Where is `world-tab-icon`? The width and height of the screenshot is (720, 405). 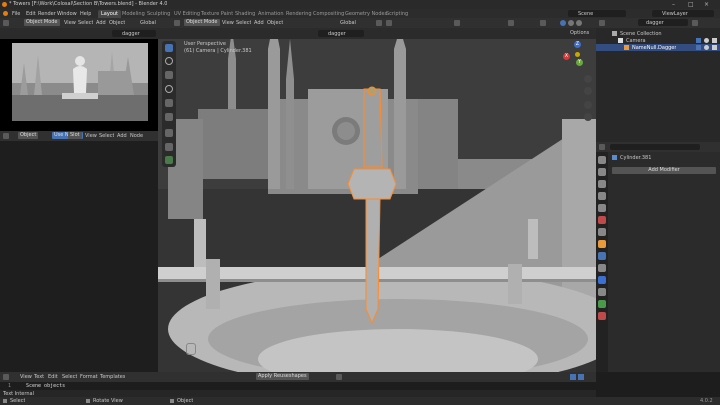
world-tab-icon is located at coordinates (602, 220).